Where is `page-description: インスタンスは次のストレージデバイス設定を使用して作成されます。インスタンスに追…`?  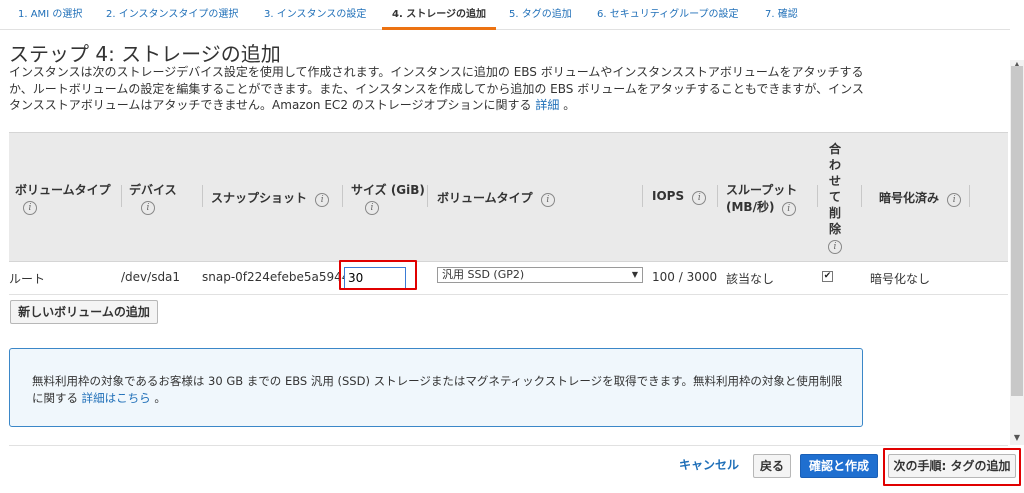 page-description: インスタンスは次のストレージデバイス設定を使用して作成されます。インスタンスに追… is located at coordinates (439, 89).